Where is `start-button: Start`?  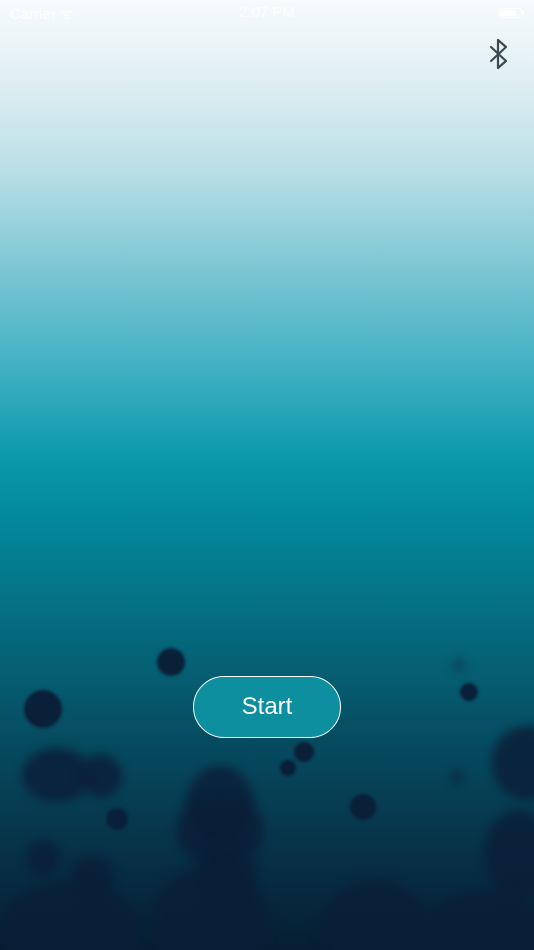 start-button: Start is located at coordinates (267, 707).